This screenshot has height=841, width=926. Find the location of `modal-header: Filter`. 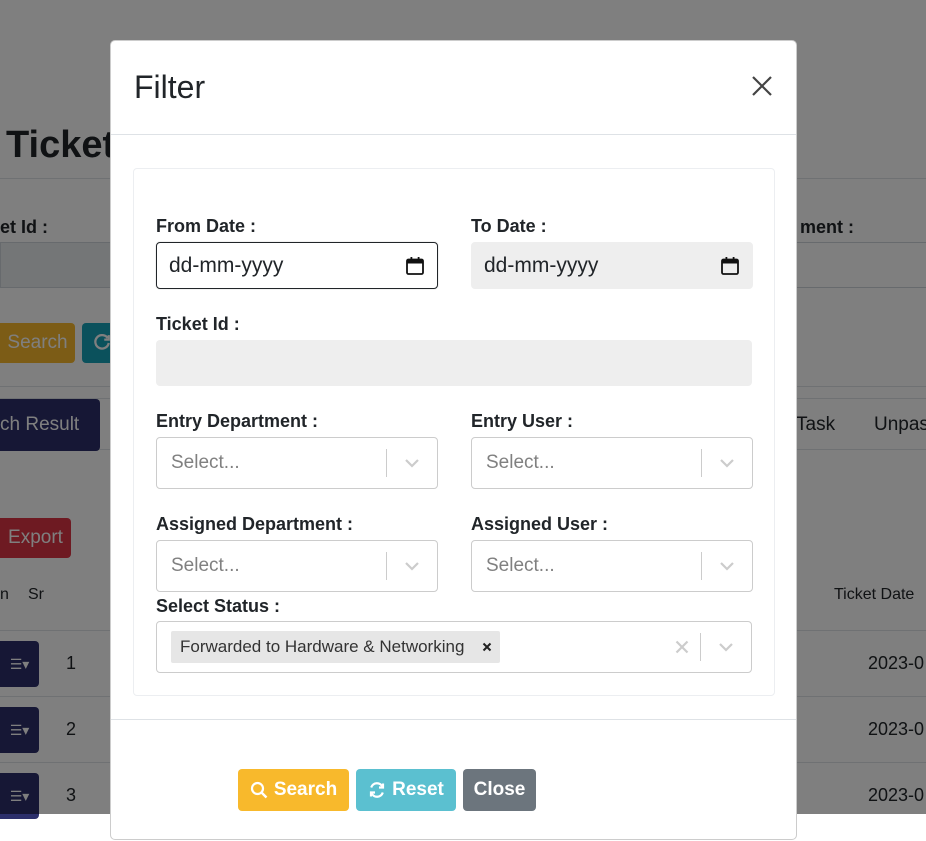

modal-header: Filter is located at coordinates (453, 88).